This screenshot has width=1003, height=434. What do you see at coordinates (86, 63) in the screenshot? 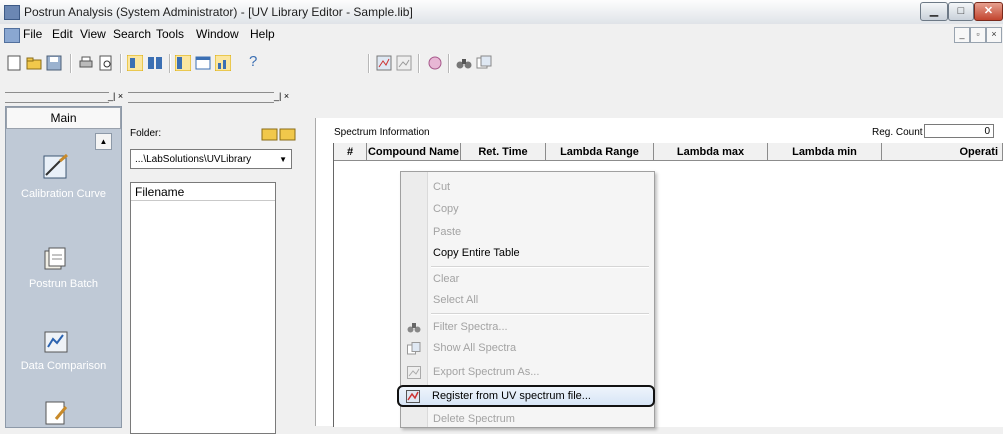
I see `print-icon` at bounding box center [86, 63].